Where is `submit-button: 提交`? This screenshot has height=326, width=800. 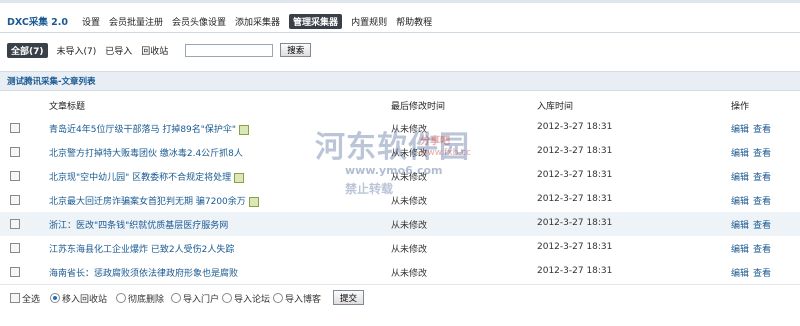 submit-button: 提交 is located at coordinates (349, 297).